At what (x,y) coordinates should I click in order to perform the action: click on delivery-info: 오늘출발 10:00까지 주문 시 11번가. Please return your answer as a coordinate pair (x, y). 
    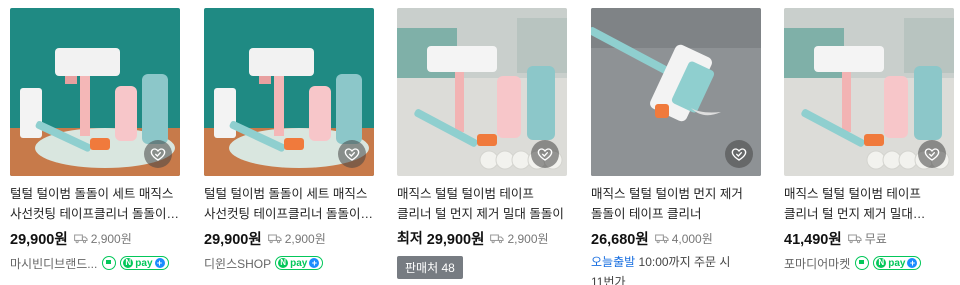
    Looking at the image, I should click on (676, 268).